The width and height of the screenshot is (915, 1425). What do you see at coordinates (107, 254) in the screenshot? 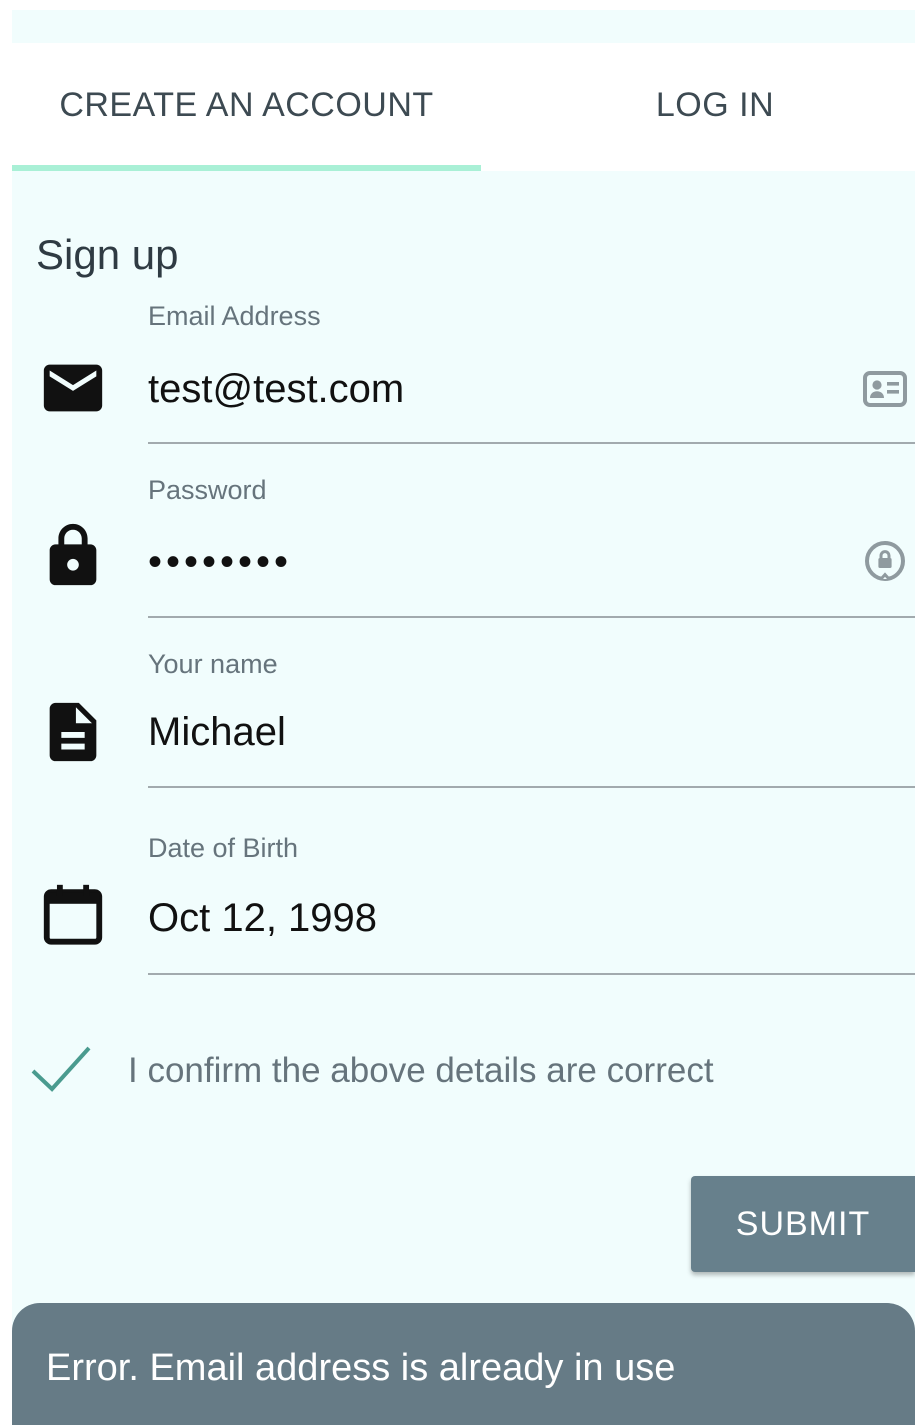
I see `form-heading: Sign up` at bounding box center [107, 254].